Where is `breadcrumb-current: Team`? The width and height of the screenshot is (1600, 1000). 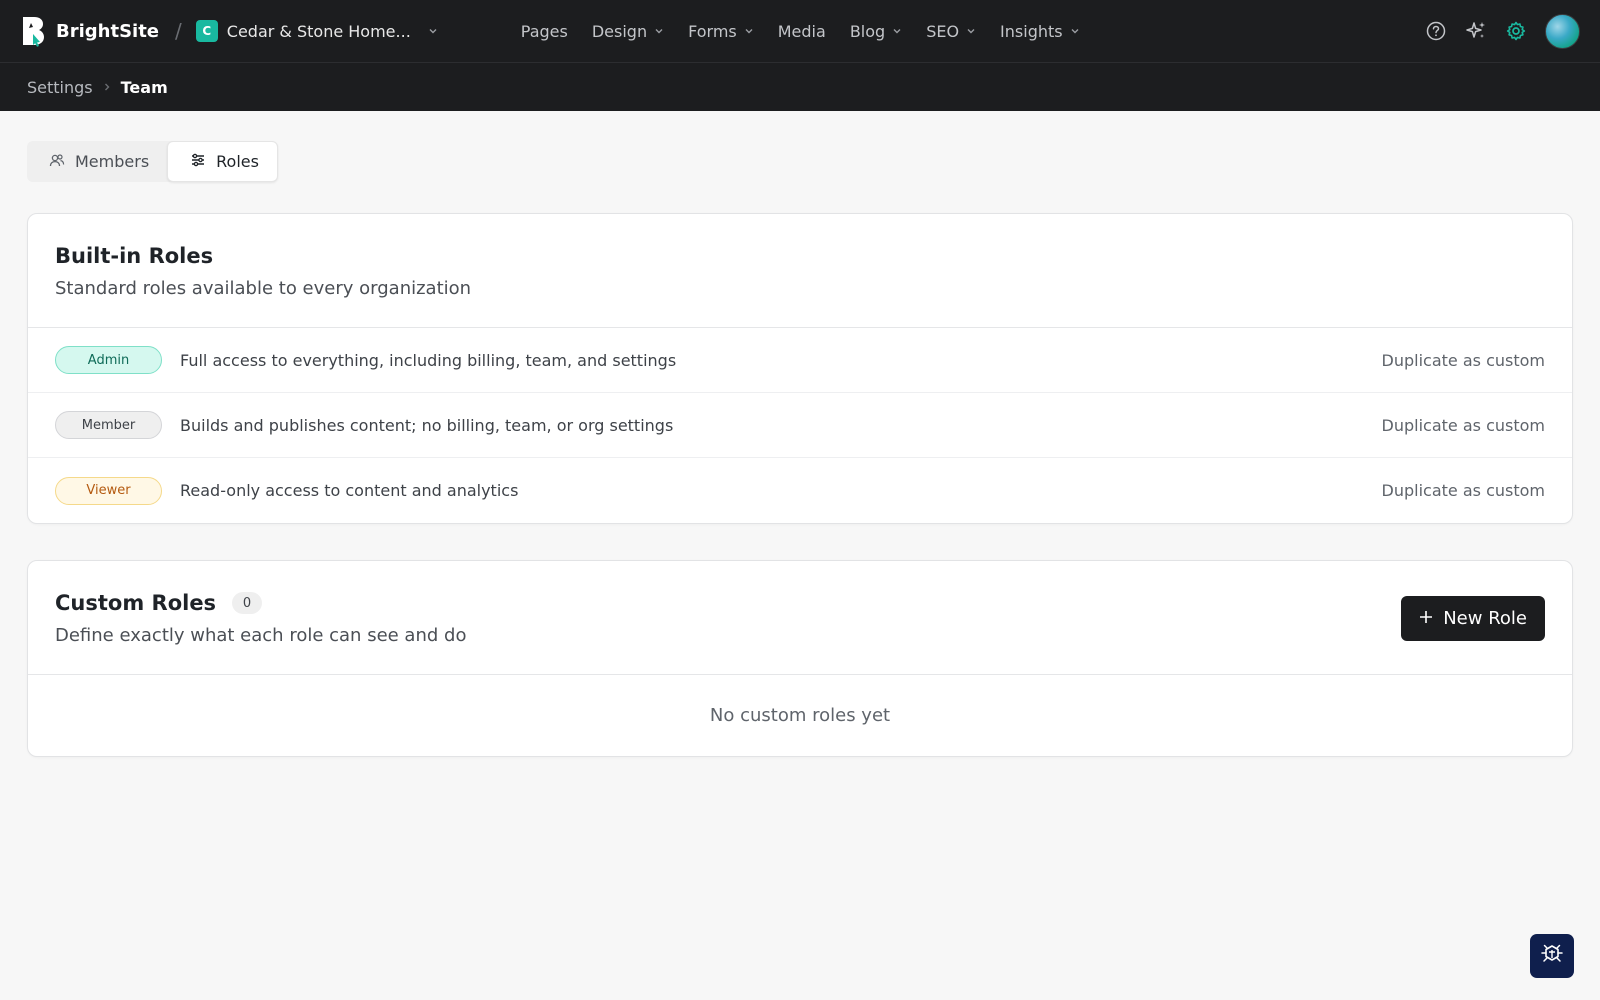
breadcrumb-current: Team is located at coordinates (144, 87).